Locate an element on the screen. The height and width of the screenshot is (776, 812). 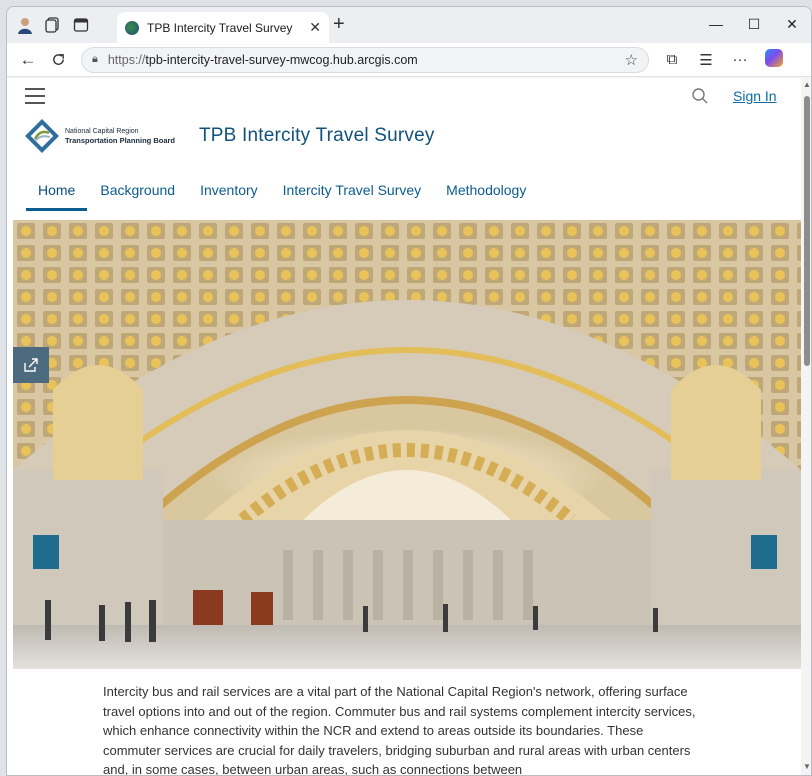
page-scrollbar: ▲ ▼ is located at coordinates (806, 426).